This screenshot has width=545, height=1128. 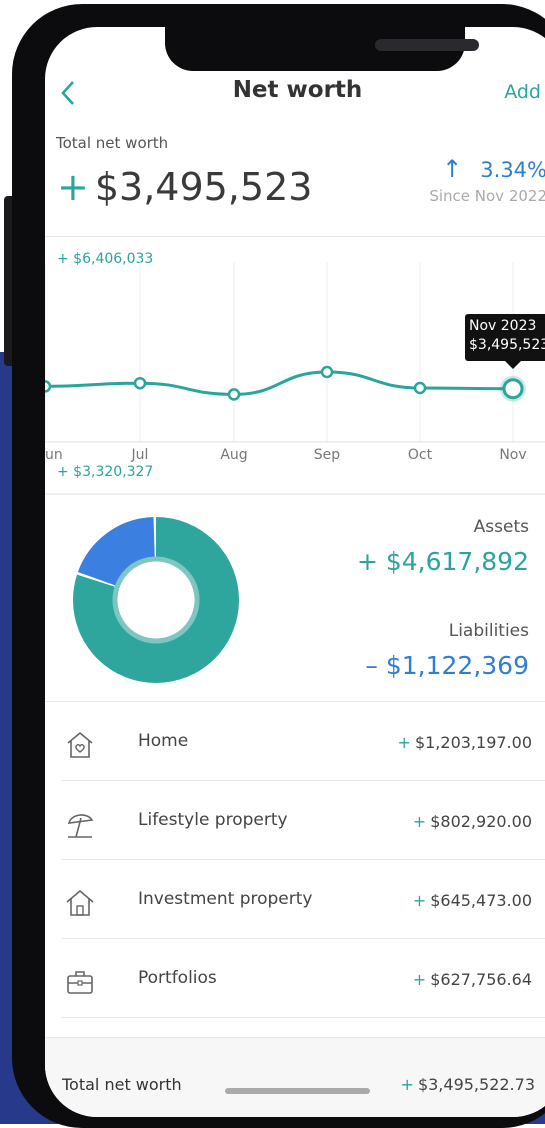 What do you see at coordinates (295, 820) in the screenshot?
I see `list-item-lifestyle-property: Lifestyle property + $802,920.00` at bounding box center [295, 820].